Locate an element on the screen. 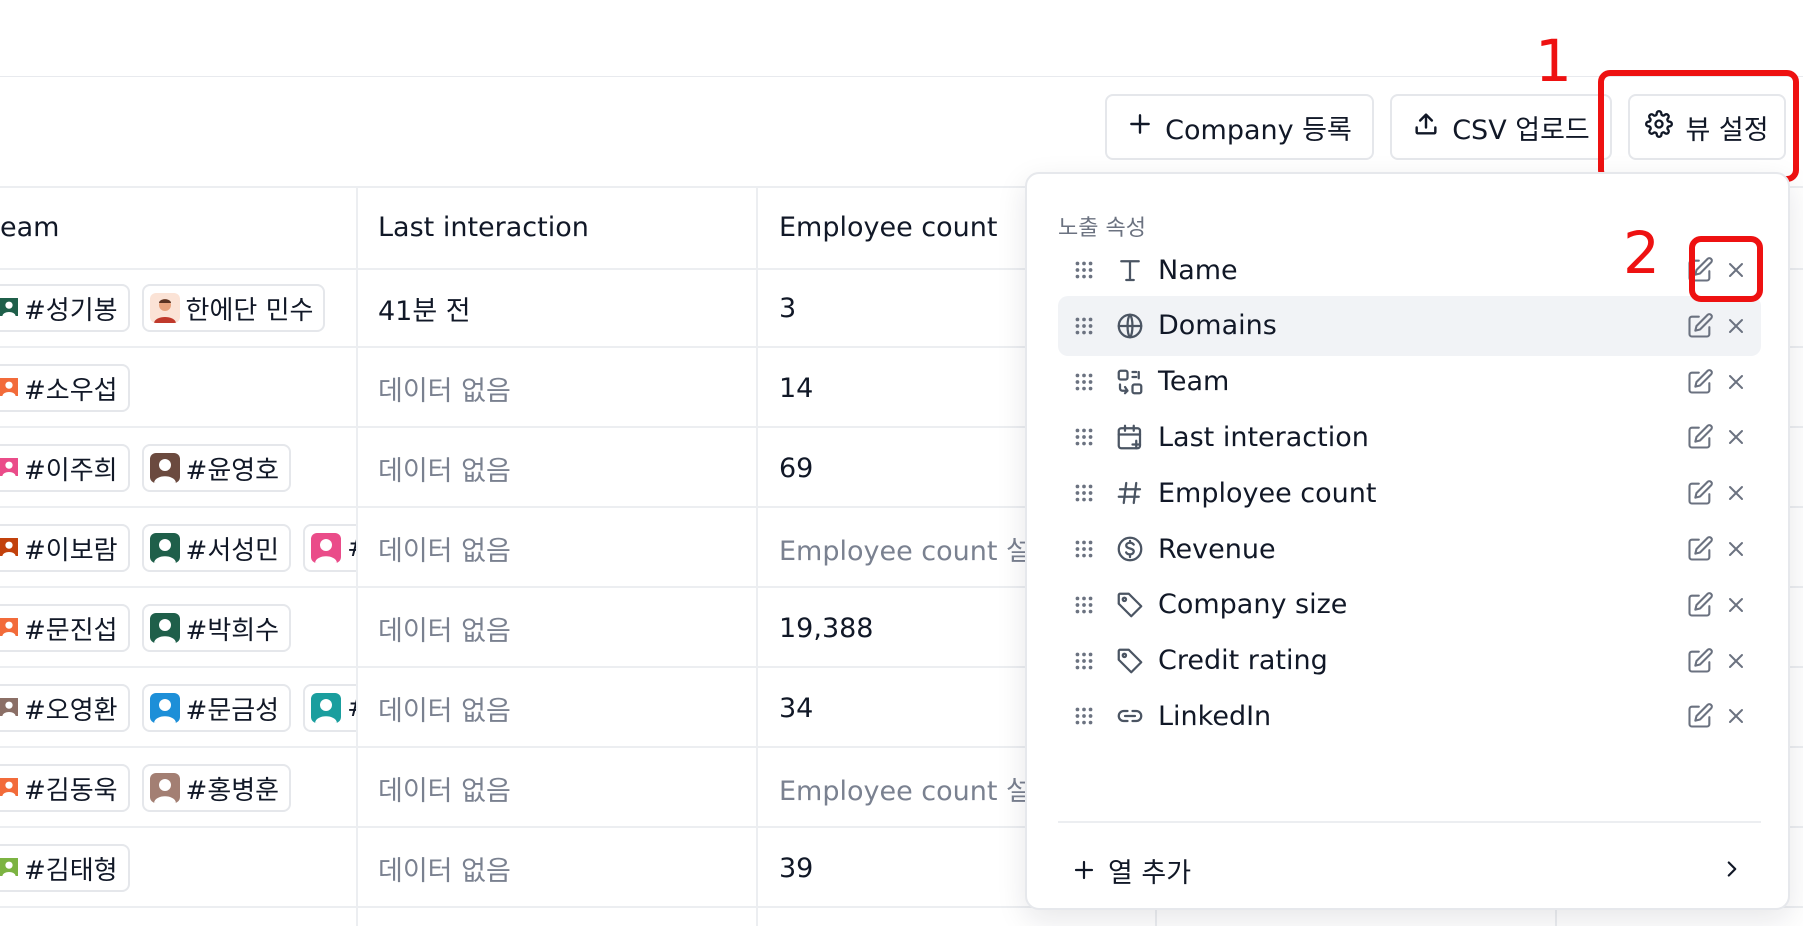  team-member-chip: #소우섭 is located at coordinates (65, 388).